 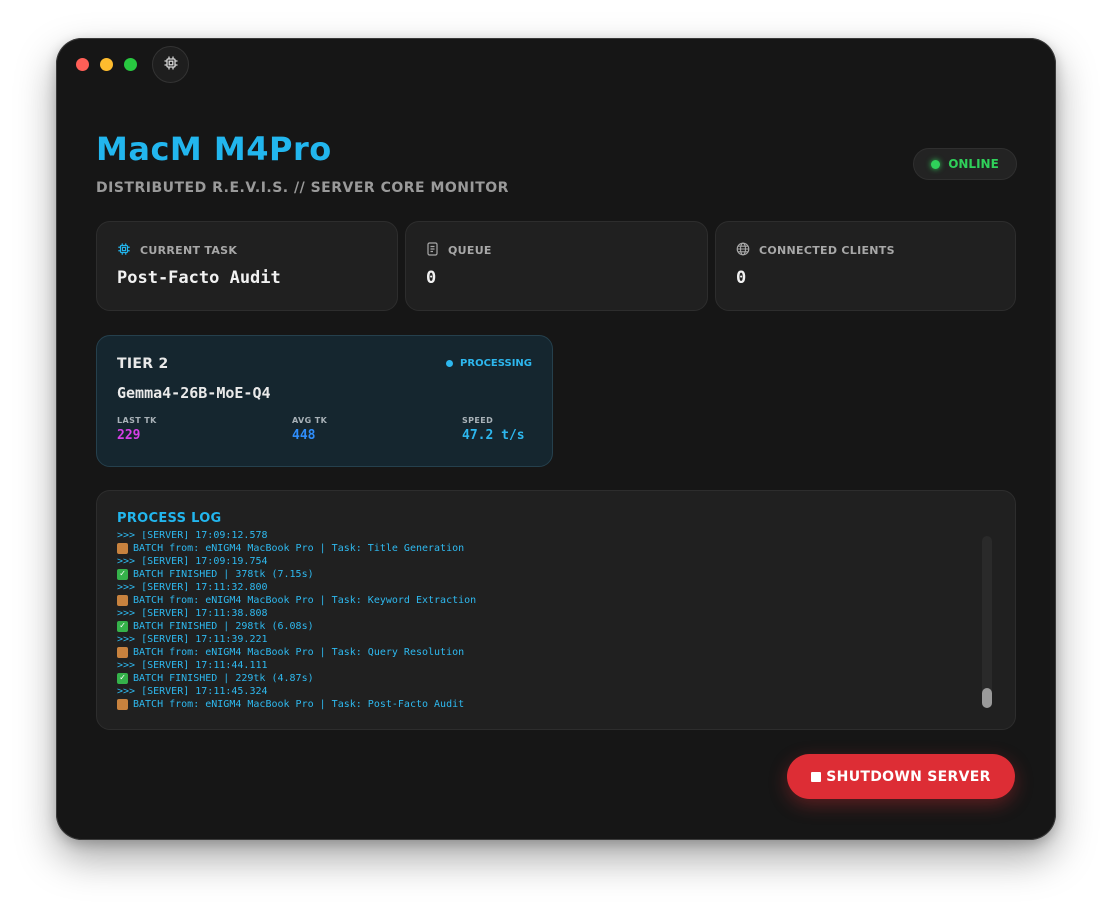 I want to click on log-line-text: BATCH FINISHED | 229tk (4.87s), so click(x=223, y=678).